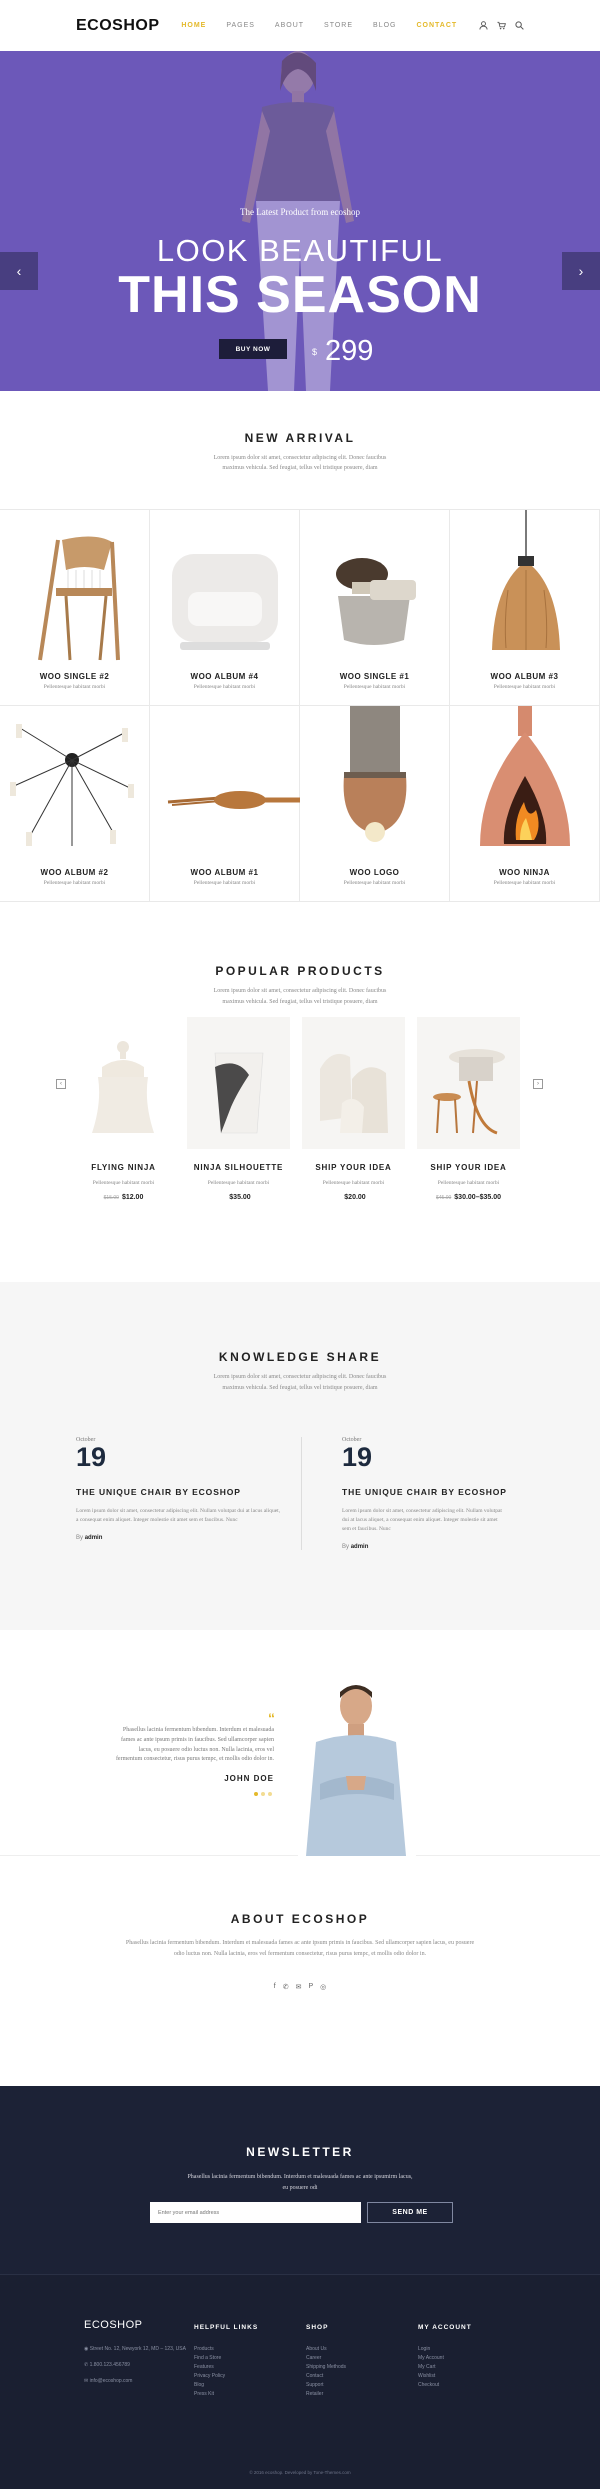 This screenshot has height=2489, width=600. Describe the element at coordinates (326, 2385) in the screenshot. I see `footer-link: Support` at that location.